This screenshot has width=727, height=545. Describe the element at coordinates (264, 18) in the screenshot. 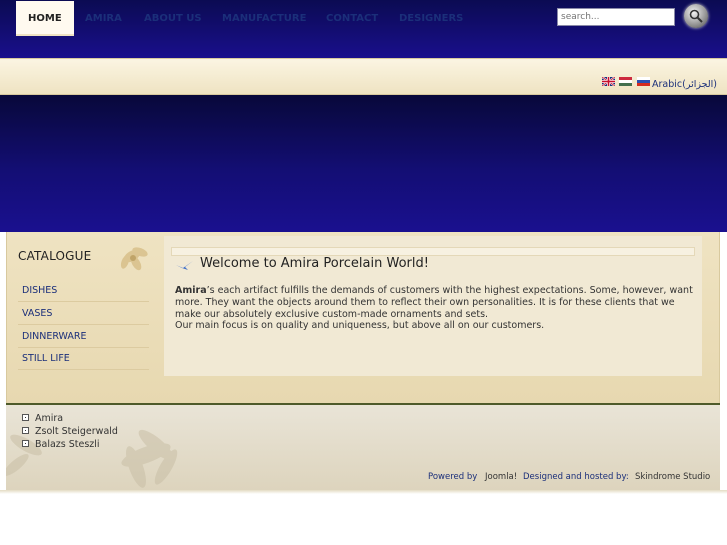

I see `nav-manufacture: MANUFACTURE` at that location.